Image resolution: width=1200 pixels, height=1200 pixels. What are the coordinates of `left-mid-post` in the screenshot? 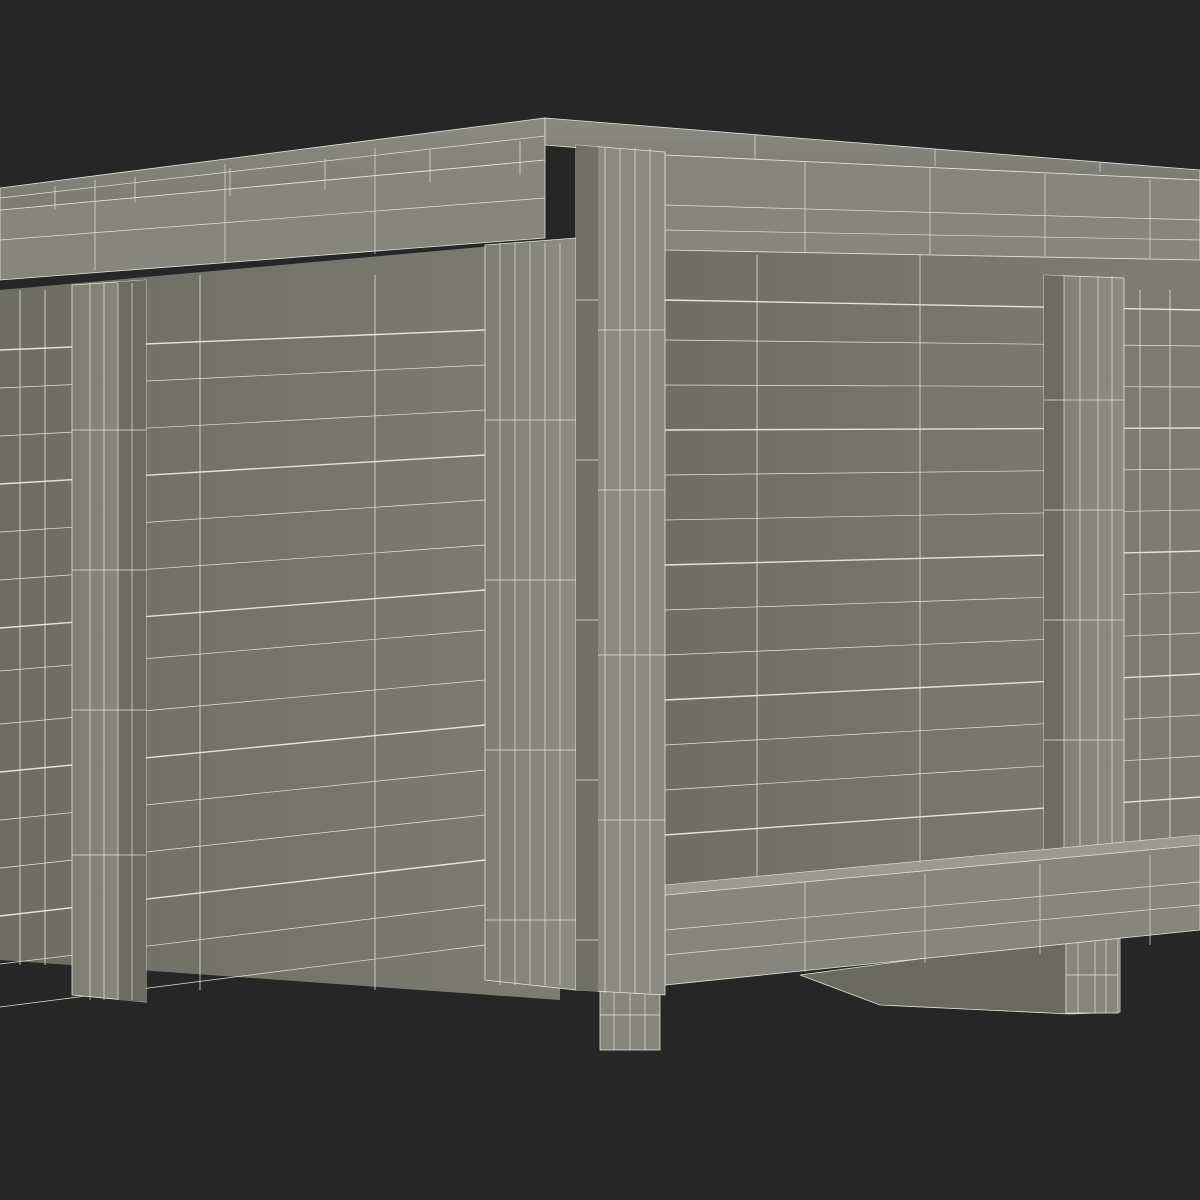 It's located at (109, 641).